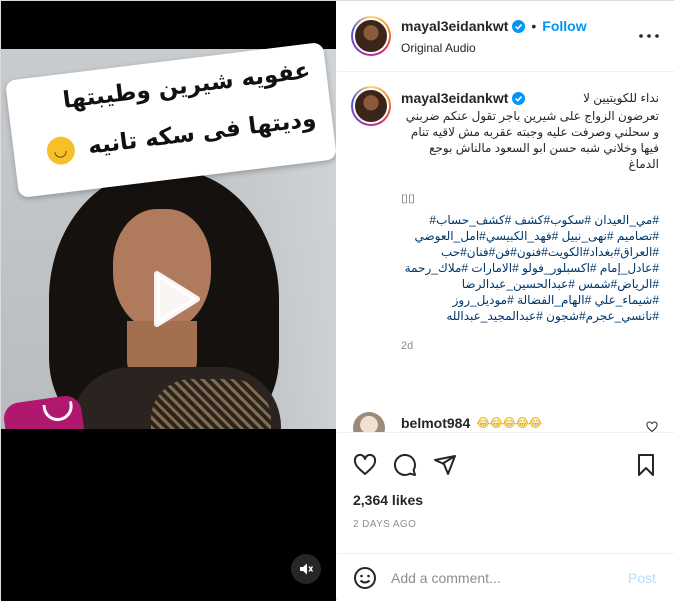 The width and height of the screenshot is (674, 602). What do you see at coordinates (642, 578) in the screenshot?
I see `post-comment-button: Post` at bounding box center [642, 578].